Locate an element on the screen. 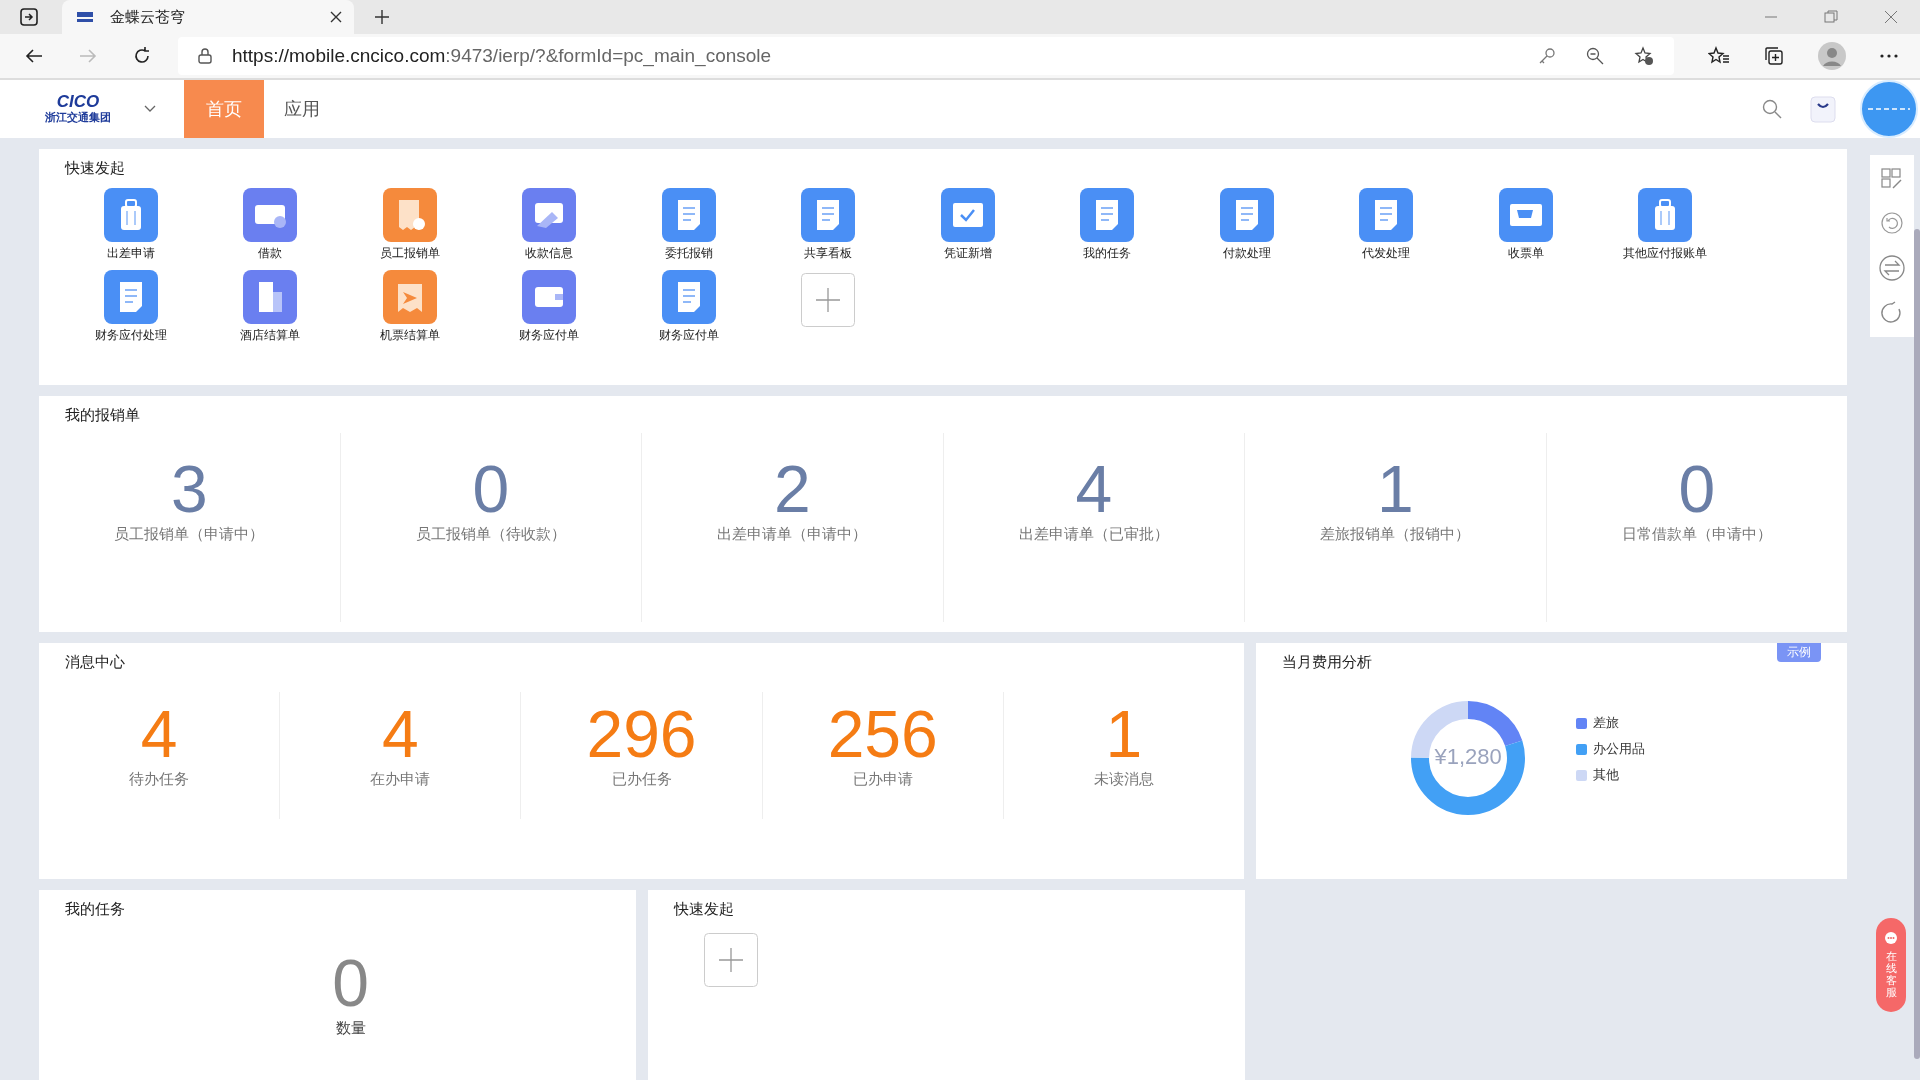 This screenshot has width=1920, height=1080. stat-label: 在办申请 is located at coordinates (400, 779).